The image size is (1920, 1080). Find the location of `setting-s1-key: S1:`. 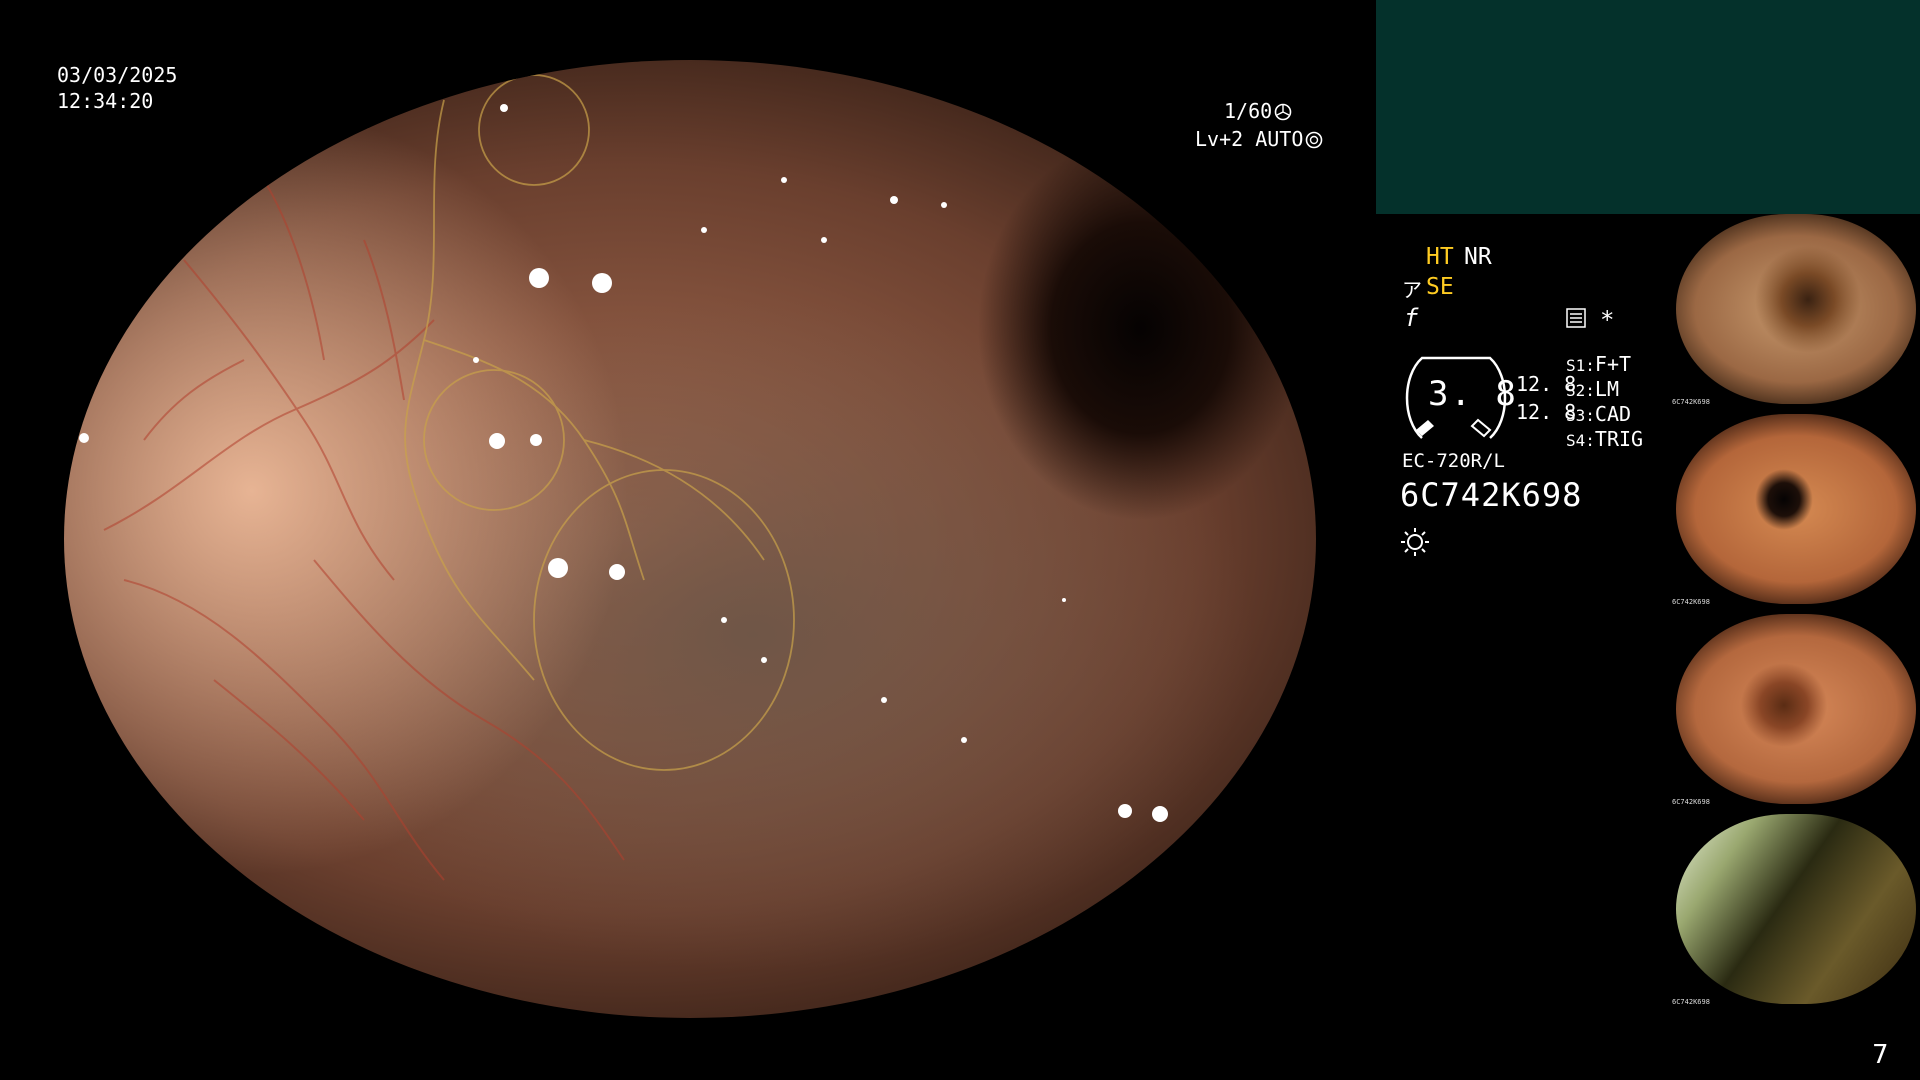

setting-s1-key: S1: is located at coordinates (1580, 365).